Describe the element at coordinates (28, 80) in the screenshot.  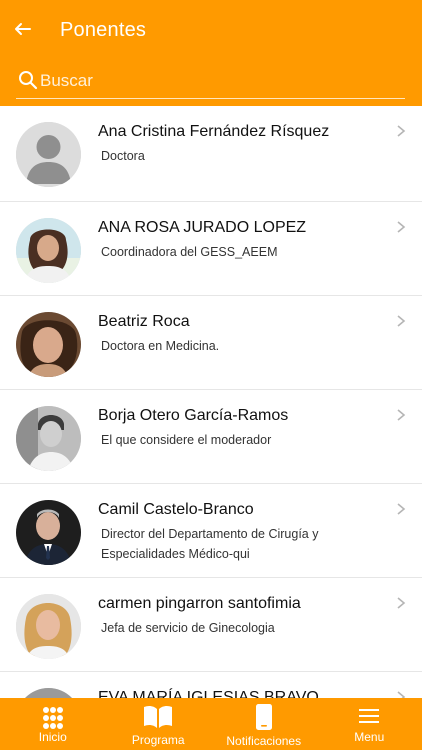
I see `search-icon` at that location.